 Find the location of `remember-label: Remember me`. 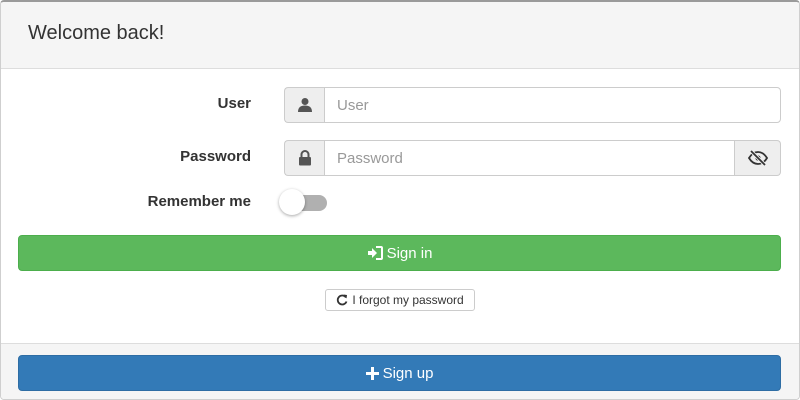

remember-label: Remember me is located at coordinates (199, 201).